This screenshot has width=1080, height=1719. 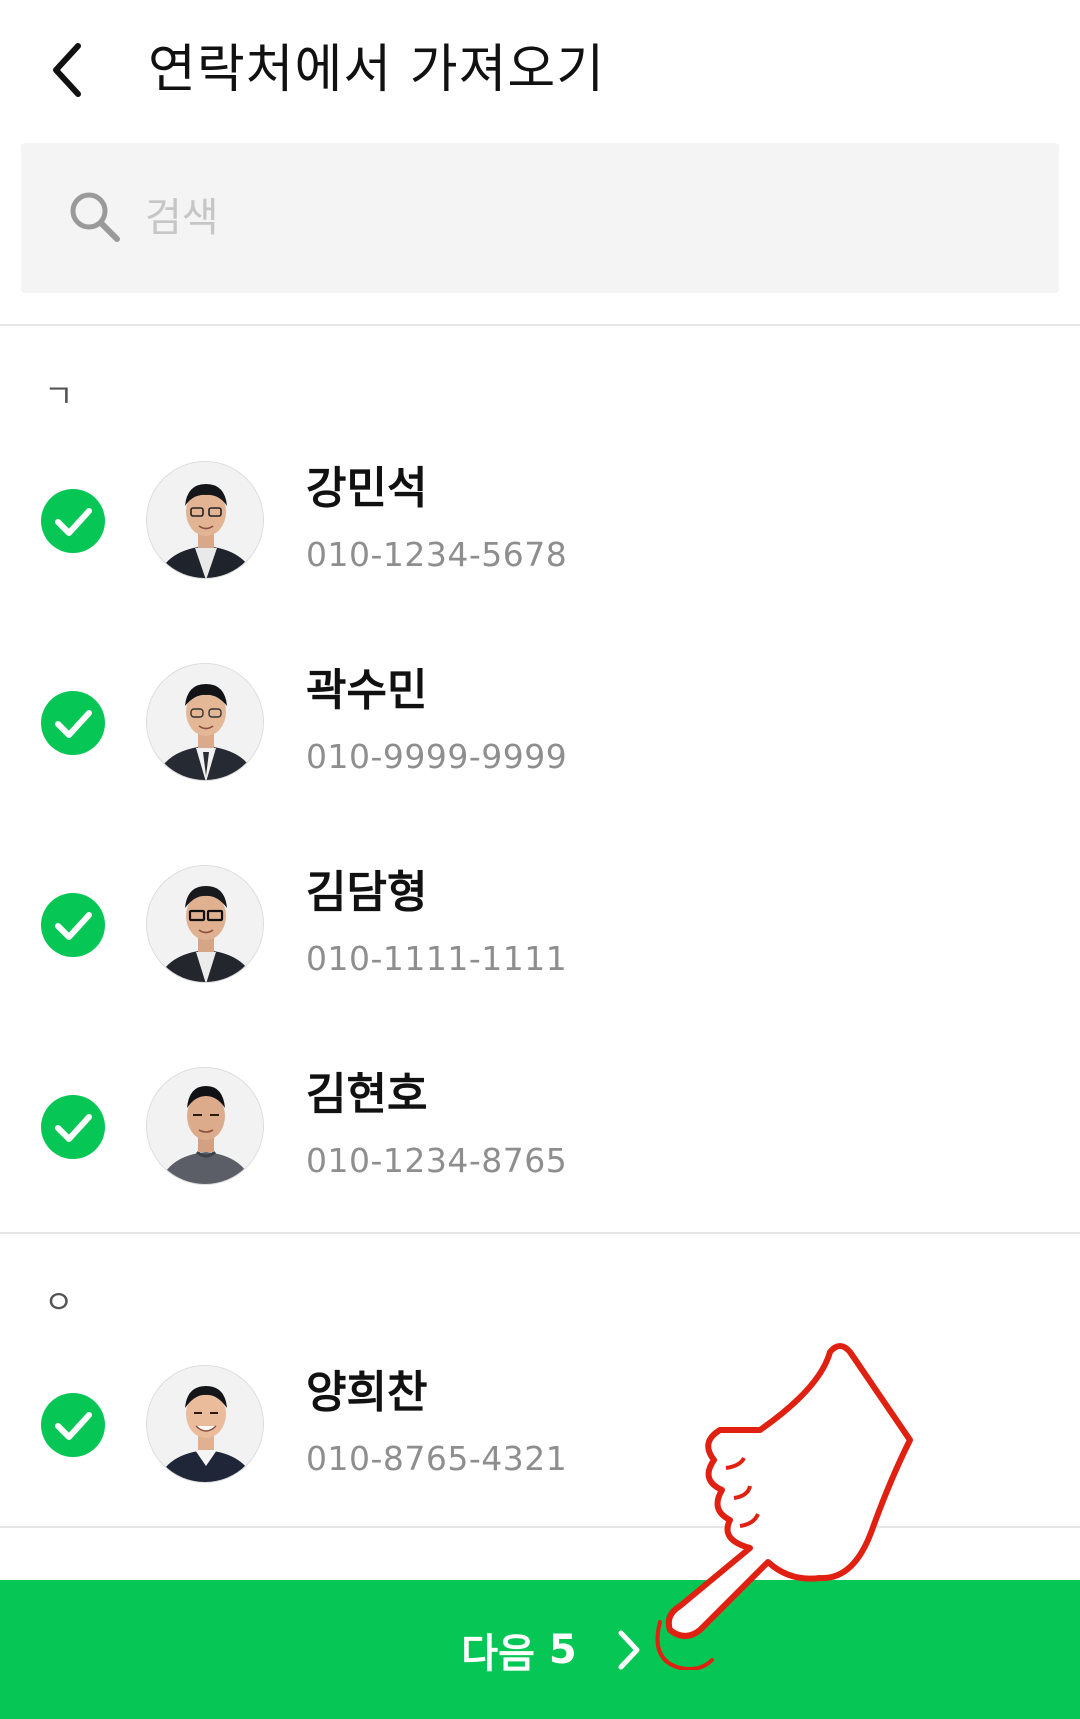 I want to click on contact-name: 김현호, so click(x=367, y=1094).